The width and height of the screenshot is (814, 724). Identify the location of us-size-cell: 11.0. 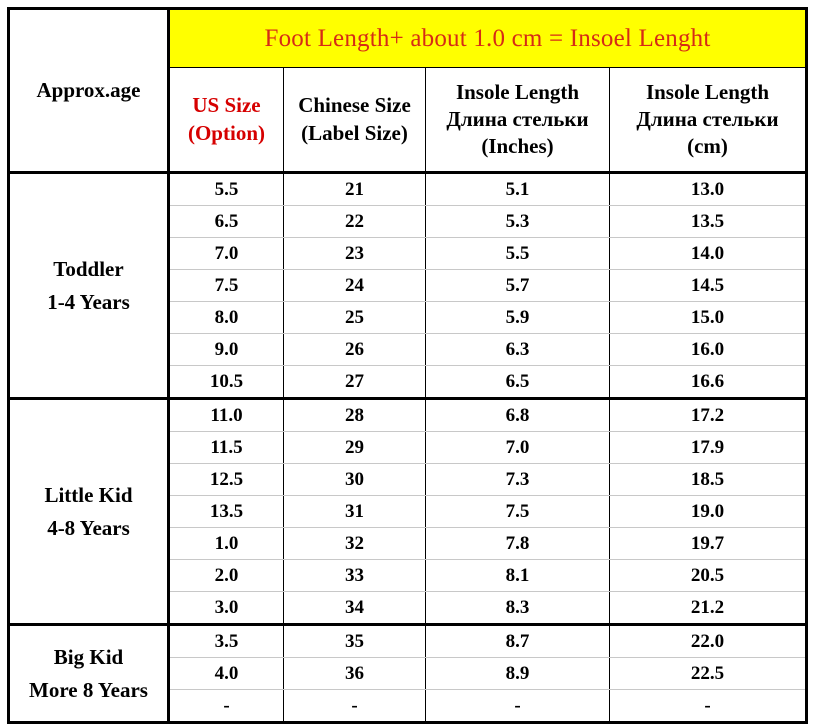
(226, 415).